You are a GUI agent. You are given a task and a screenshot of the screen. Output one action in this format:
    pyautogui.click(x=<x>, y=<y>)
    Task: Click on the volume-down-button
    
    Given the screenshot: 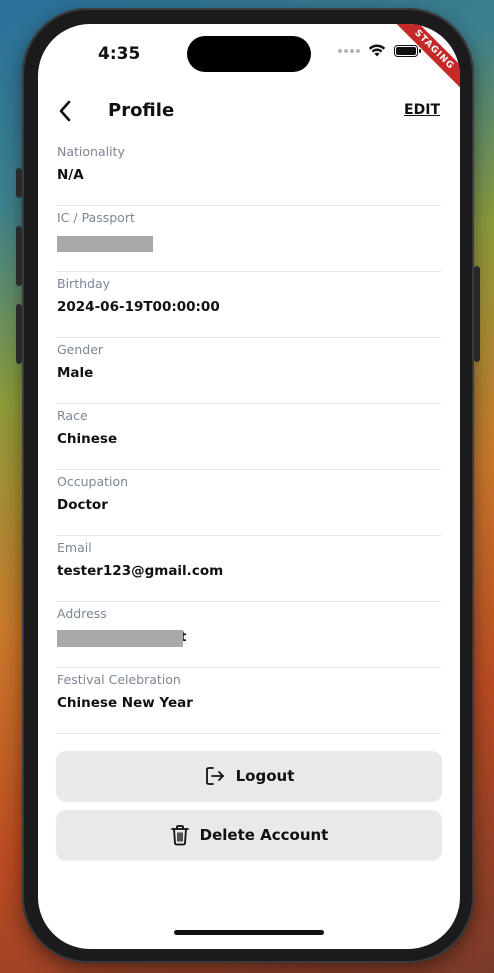 What is the action you would take?
    pyautogui.click(x=19, y=334)
    